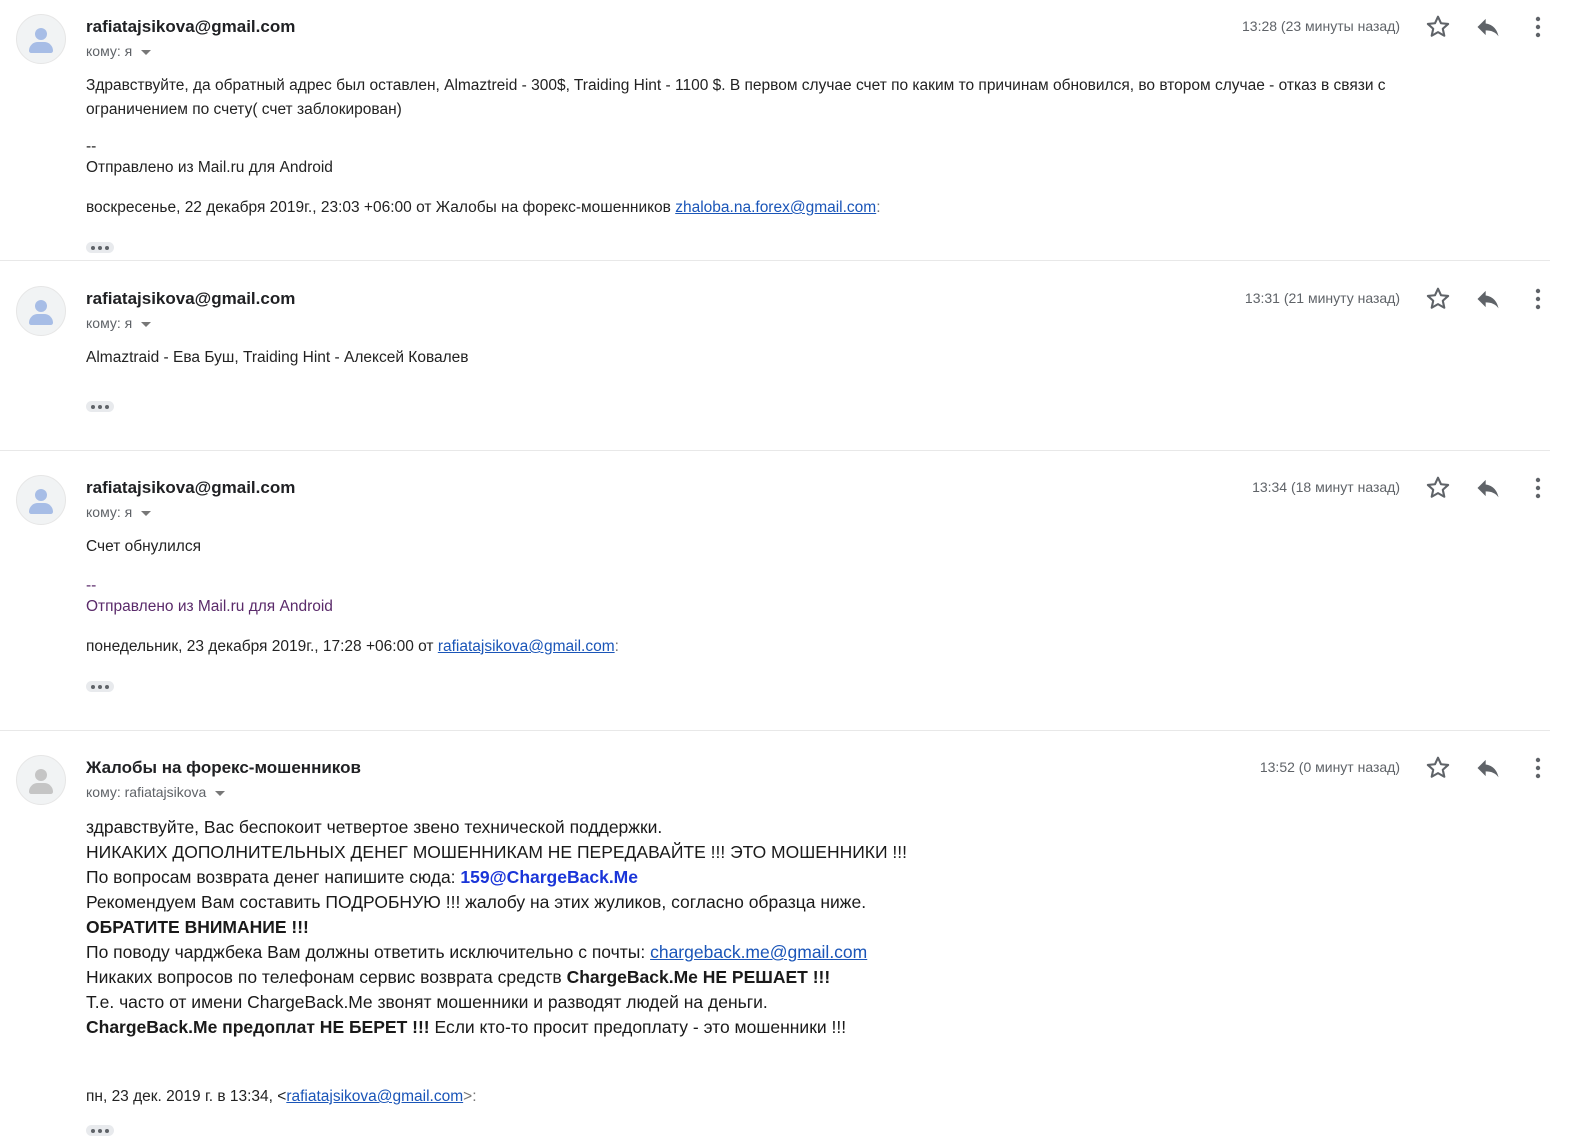 The width and height of the screenshot is (1574, 1147). Describe the element at coordinates (775, 207) in the screenshot. I see `quote-email-link: zhaloba.na.forex@gmail.com` at that location.